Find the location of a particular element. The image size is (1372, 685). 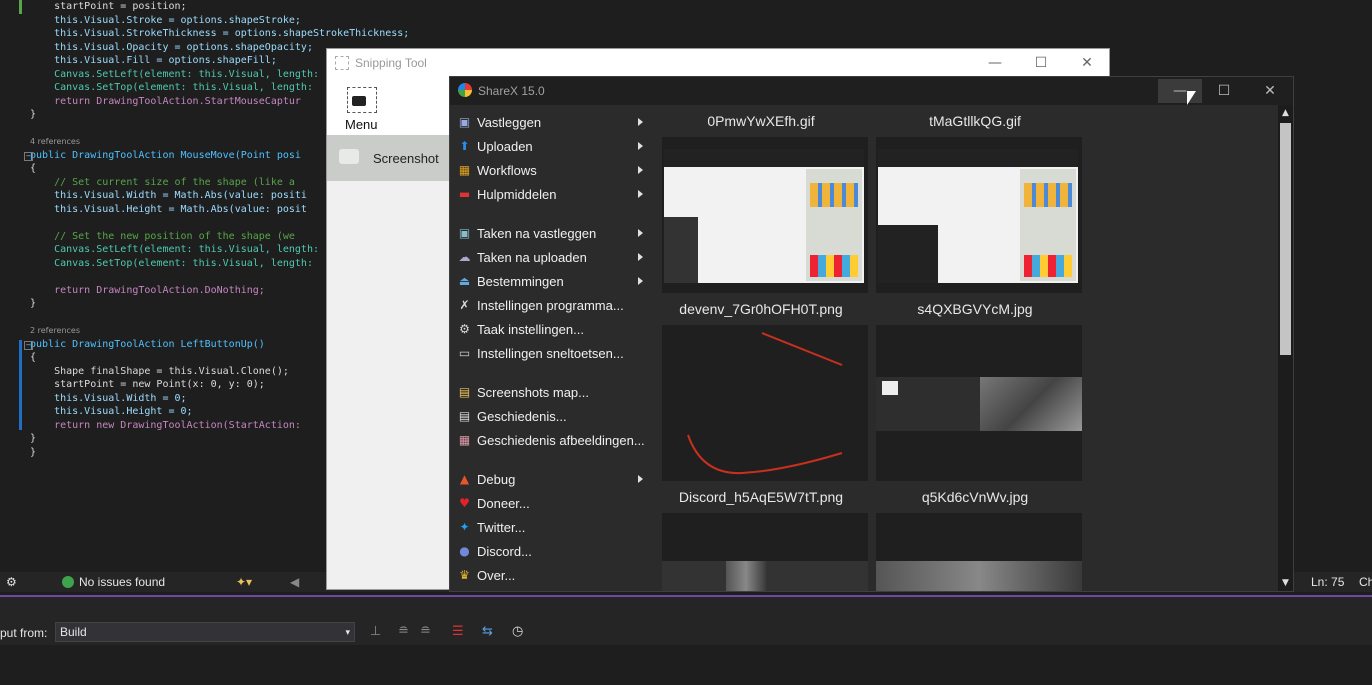

red-curve-drawing is located at coordinates (765, 403).